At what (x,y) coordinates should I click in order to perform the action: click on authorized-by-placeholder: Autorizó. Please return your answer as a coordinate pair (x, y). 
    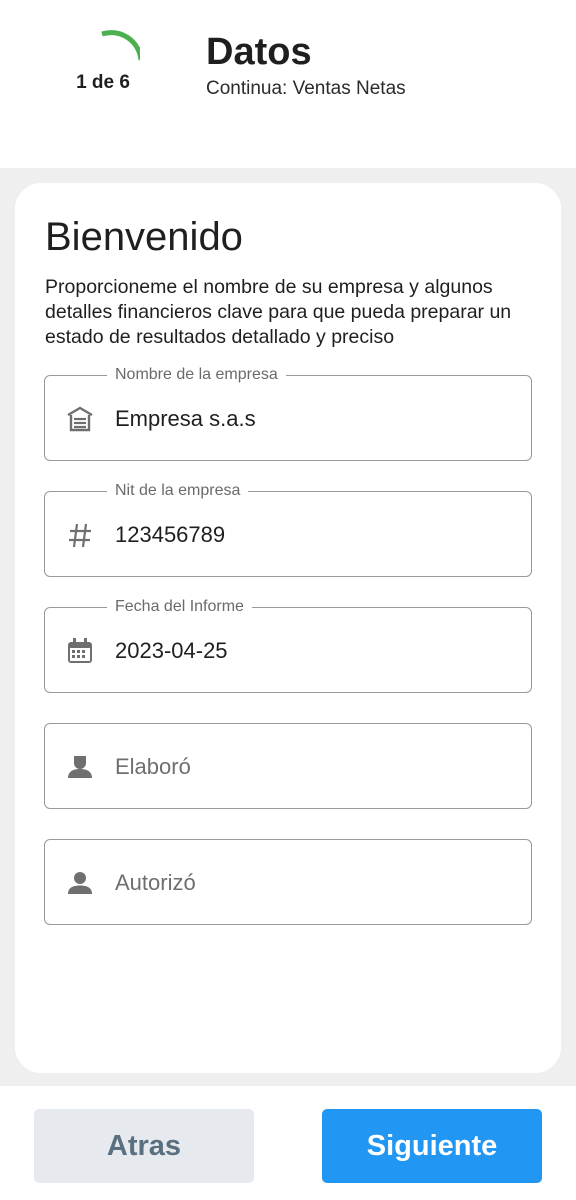
    Looking at the image, I should click on (155, 882).